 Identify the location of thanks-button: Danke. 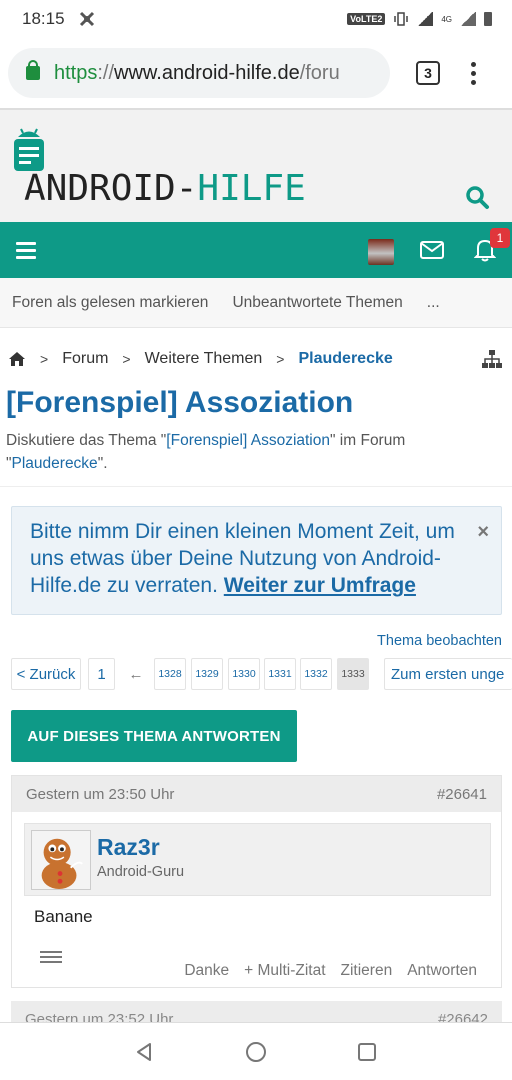
(206, 971).